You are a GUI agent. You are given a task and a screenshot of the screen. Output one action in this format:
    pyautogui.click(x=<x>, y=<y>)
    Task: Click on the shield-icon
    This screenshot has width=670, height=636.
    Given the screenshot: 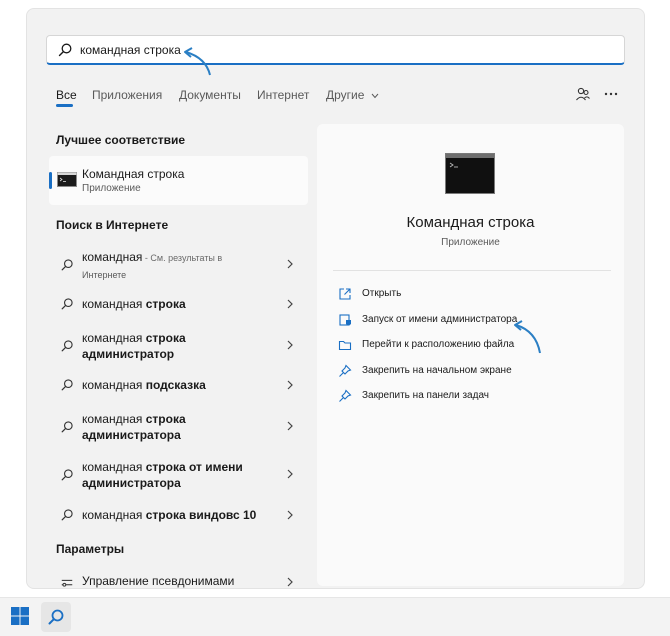 What is the action you would take?
    pyautogui.click(x=345, y=320)
    